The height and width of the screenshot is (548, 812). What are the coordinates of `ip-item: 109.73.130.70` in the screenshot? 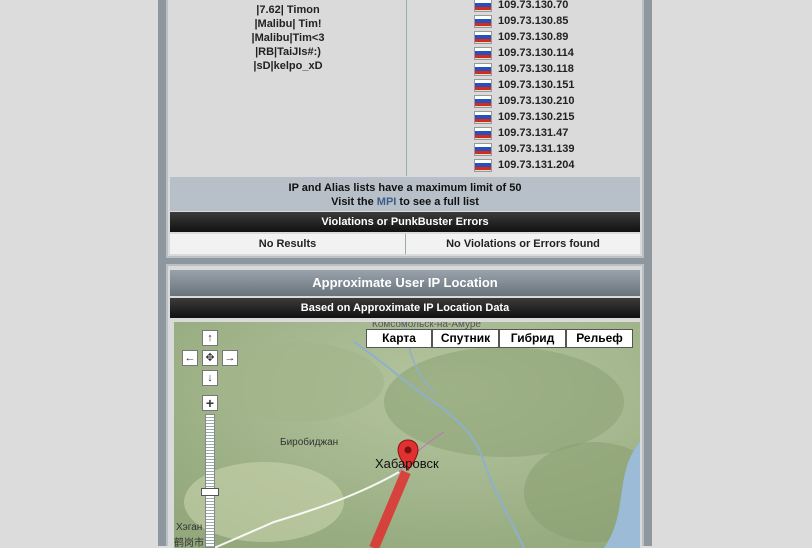 It's located at (521, 6).